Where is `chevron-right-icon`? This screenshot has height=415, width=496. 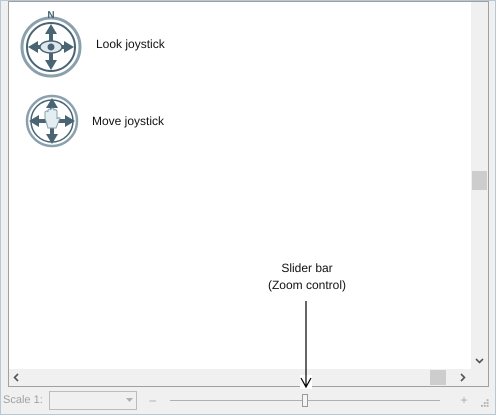 chevron-right-icon is located at coordinates (463, 377).